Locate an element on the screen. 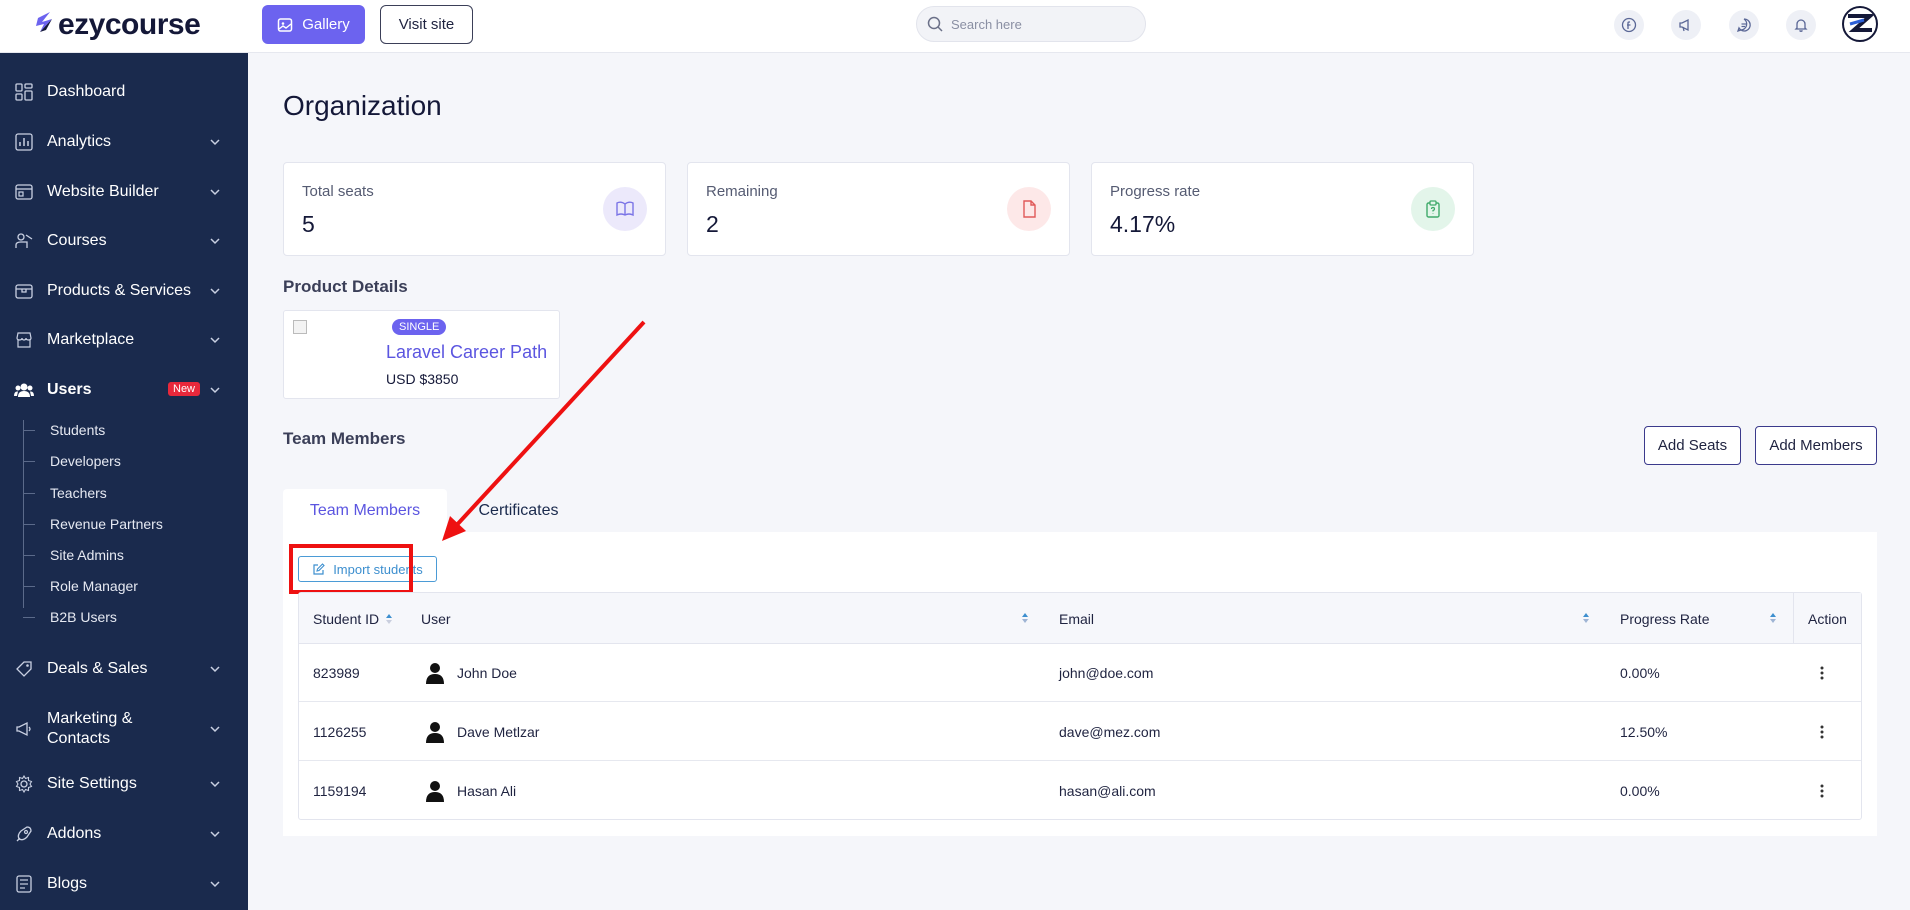  visit-site-button: Visit site is located at coordinates (426, 24).